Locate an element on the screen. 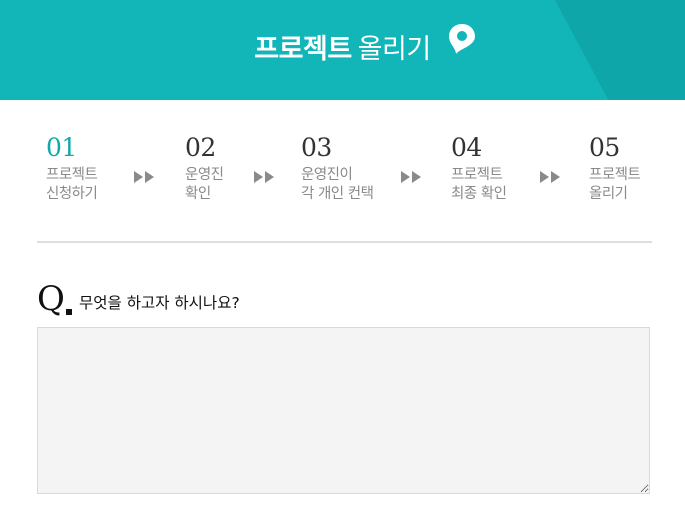 Image resolution: width=685 pixels, height=519 pixels. step-number: 03 is located at coordinates (316, 147).